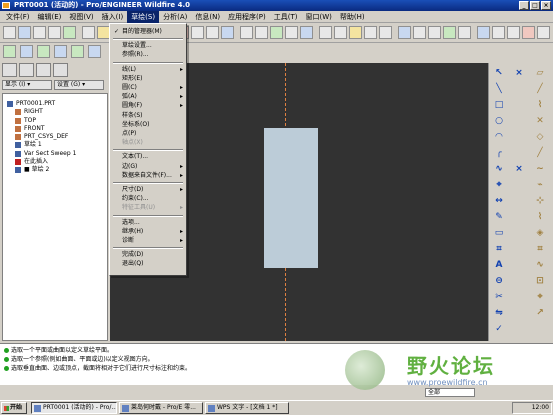 The image size is (553, 415). What do you see at coordinates (499, 233) in the screenshot?
I see `sketch-tool-icon: ▭` at bounding box center [499, 233].